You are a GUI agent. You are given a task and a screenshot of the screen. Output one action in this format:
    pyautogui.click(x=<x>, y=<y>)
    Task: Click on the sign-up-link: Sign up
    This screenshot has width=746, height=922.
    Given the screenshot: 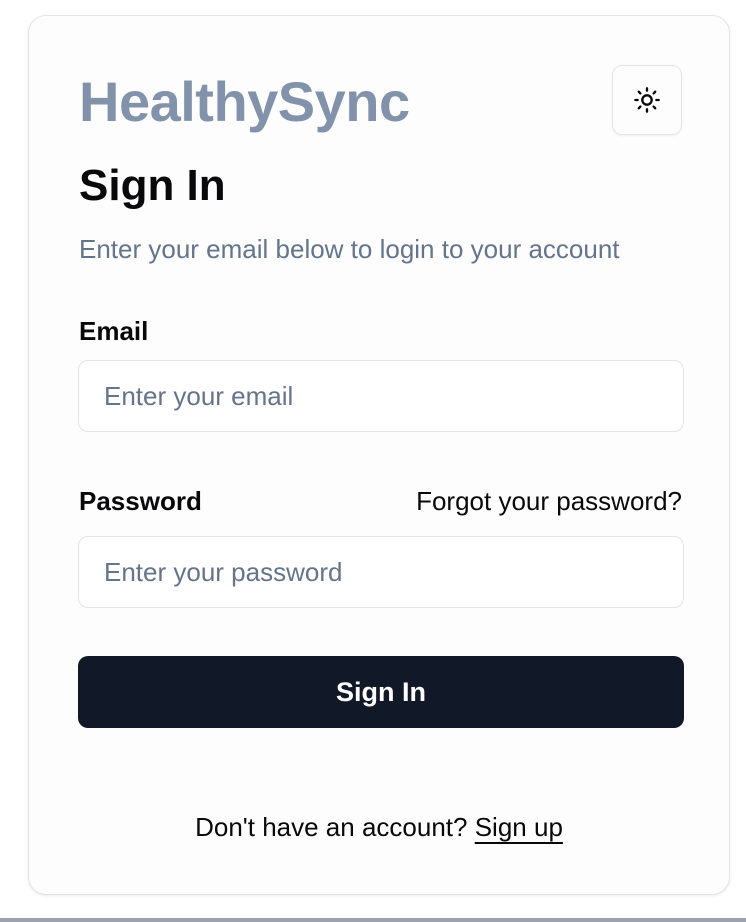 What is the action you would take?
    pyautogui.click(x=519, y=827)
    